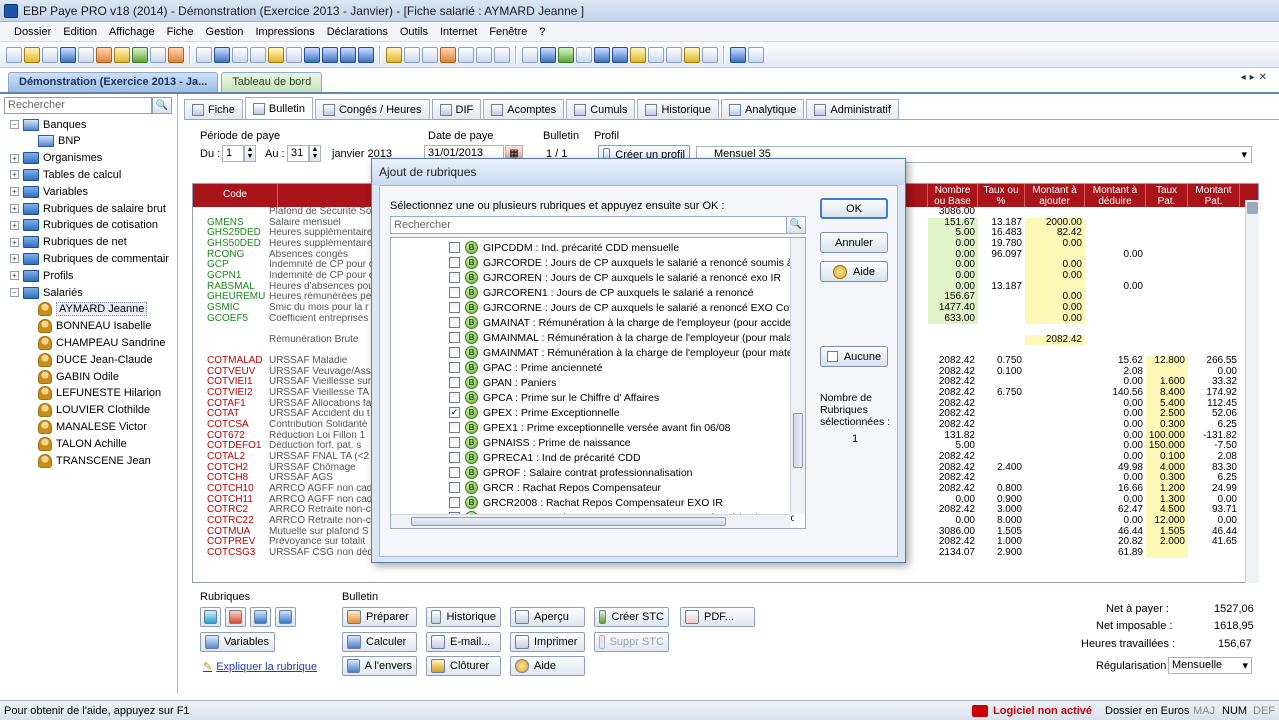 This screenshot has width=1279, height=720. What do you see at coordinates (621, 442) in the screenshot?
I see `rubrique-list-item: B GPNAISS : Prime de naissance` at bounding box center [621, 442].